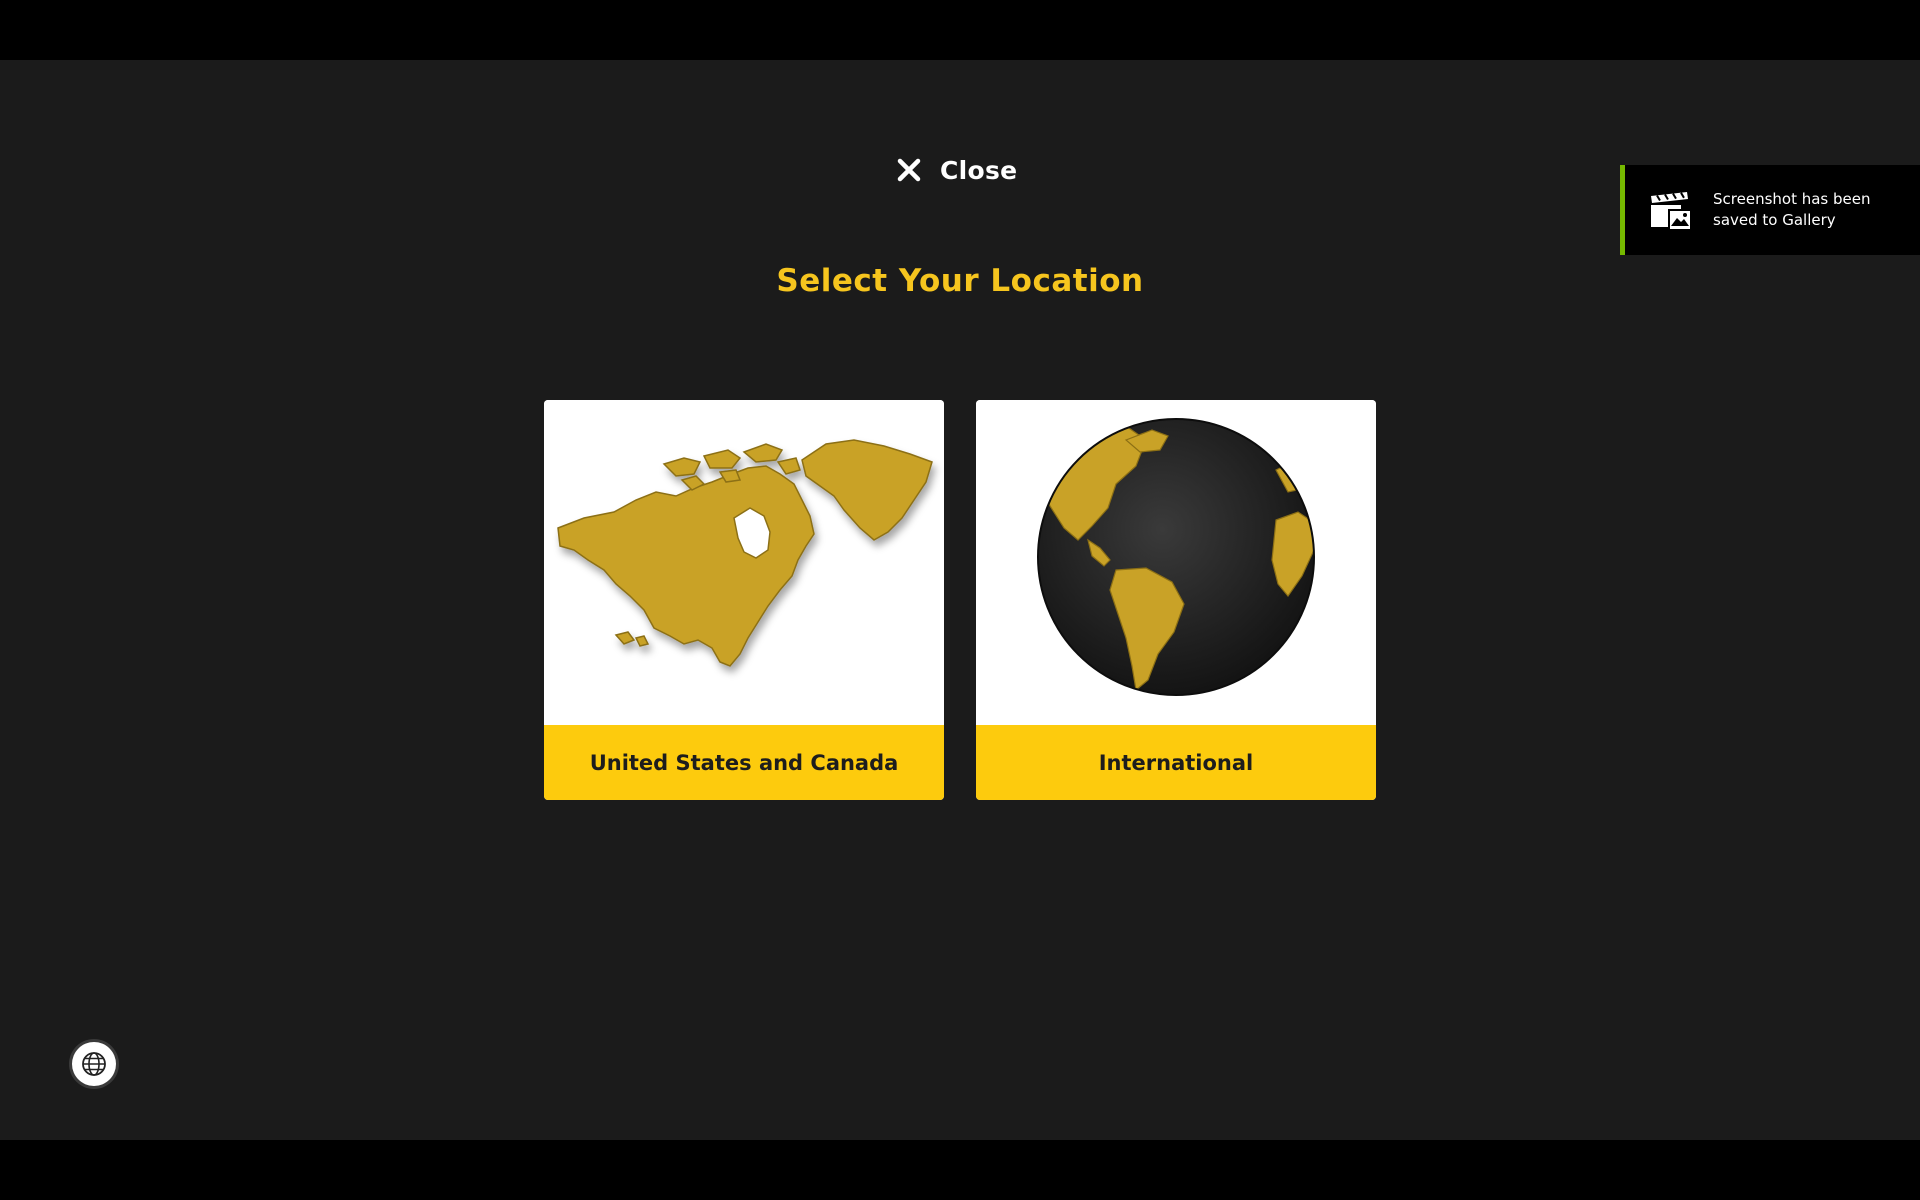 The image size is (1920, 1200). I want to click on globe-icon, so click(1176, 562).